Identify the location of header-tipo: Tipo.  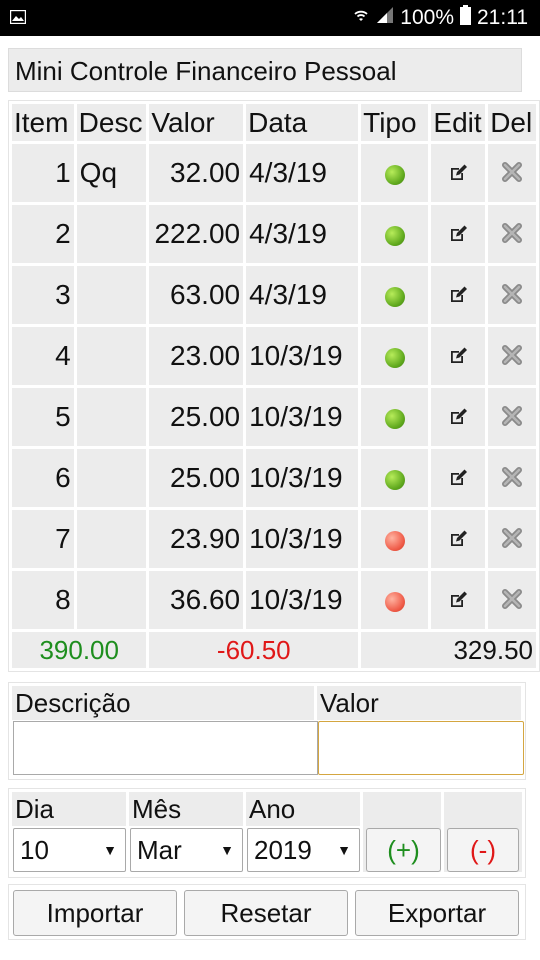
(395, 122).